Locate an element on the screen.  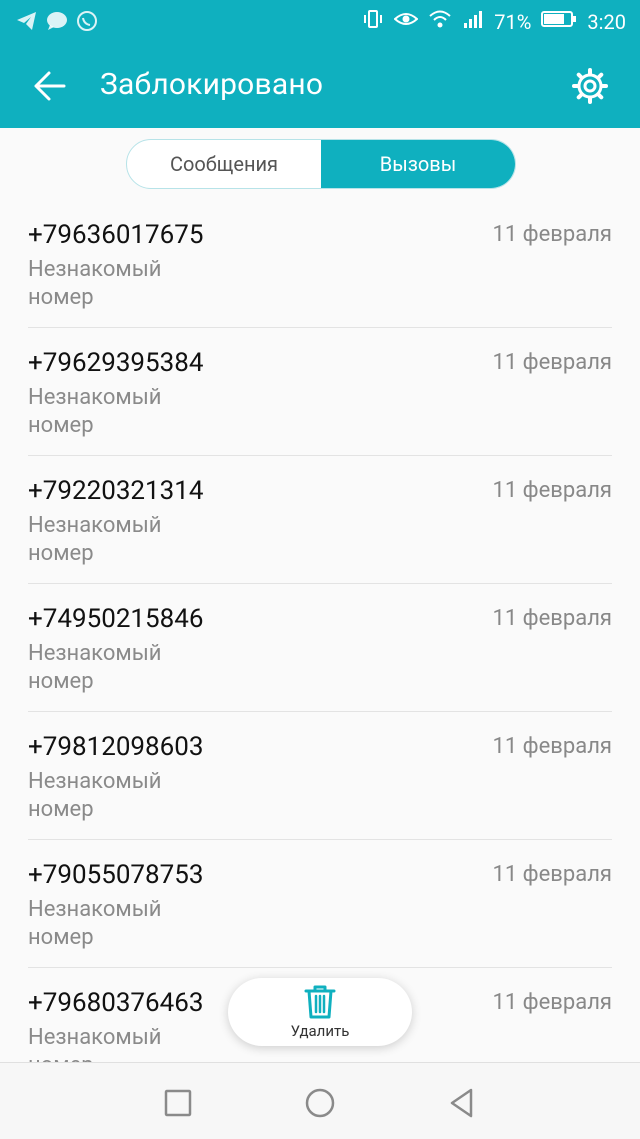
phone-number: +79629395384 is located at coordinates (116, 363).